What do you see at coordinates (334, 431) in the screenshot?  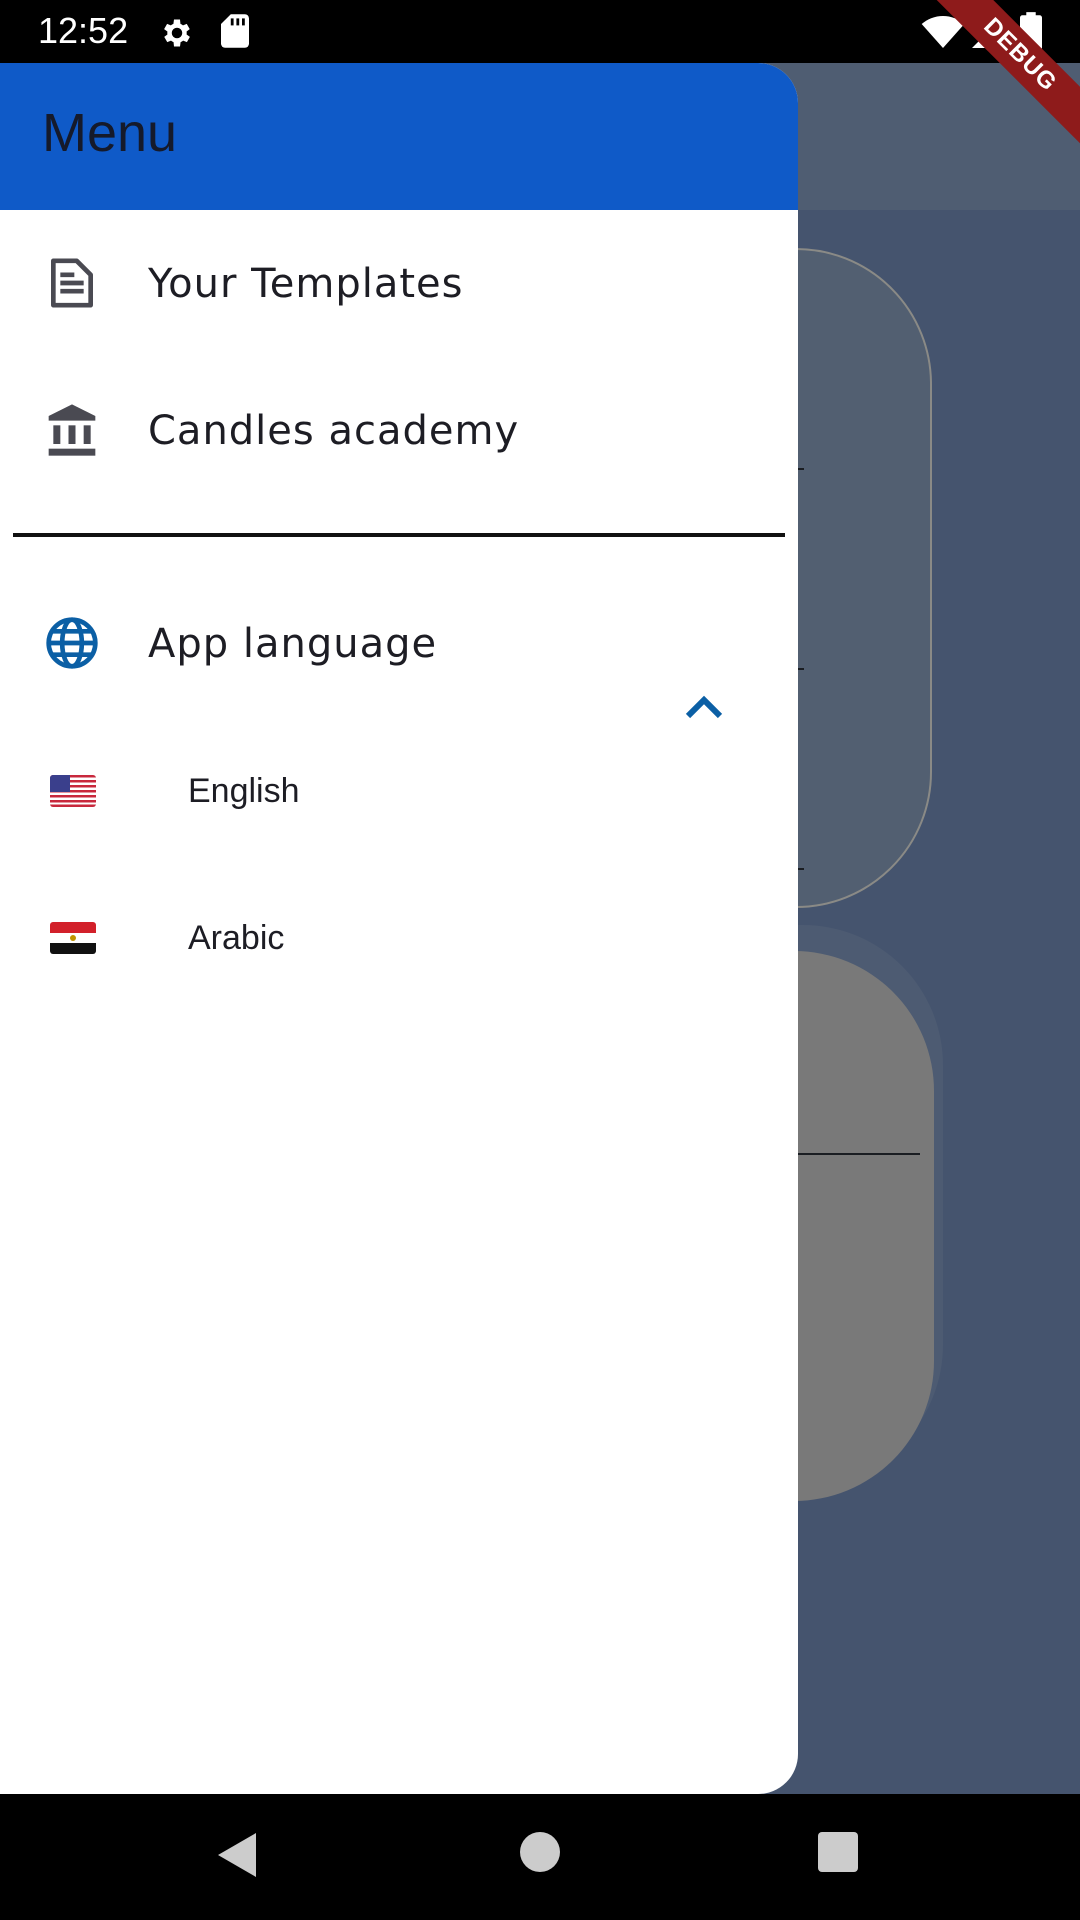 I see `menu-item-label: Candles academy` at bounding box center [334, 431].